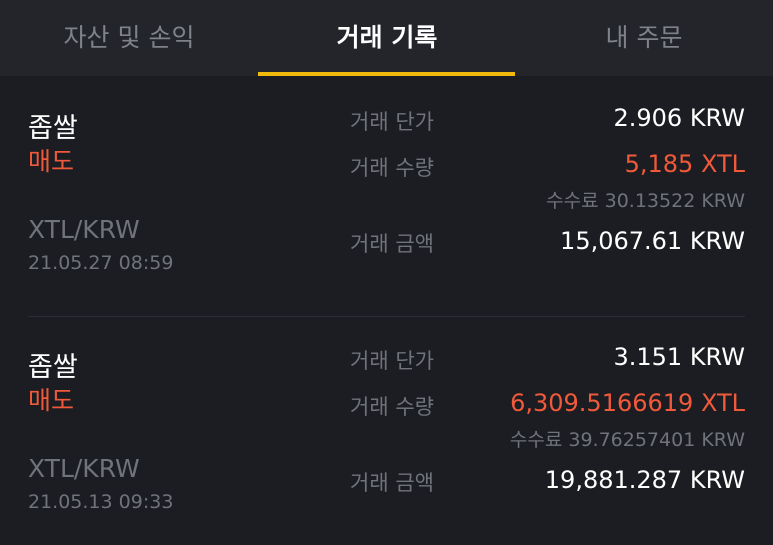  I want to click on quantity-value: 5,185 XTL, so click(684, 164).